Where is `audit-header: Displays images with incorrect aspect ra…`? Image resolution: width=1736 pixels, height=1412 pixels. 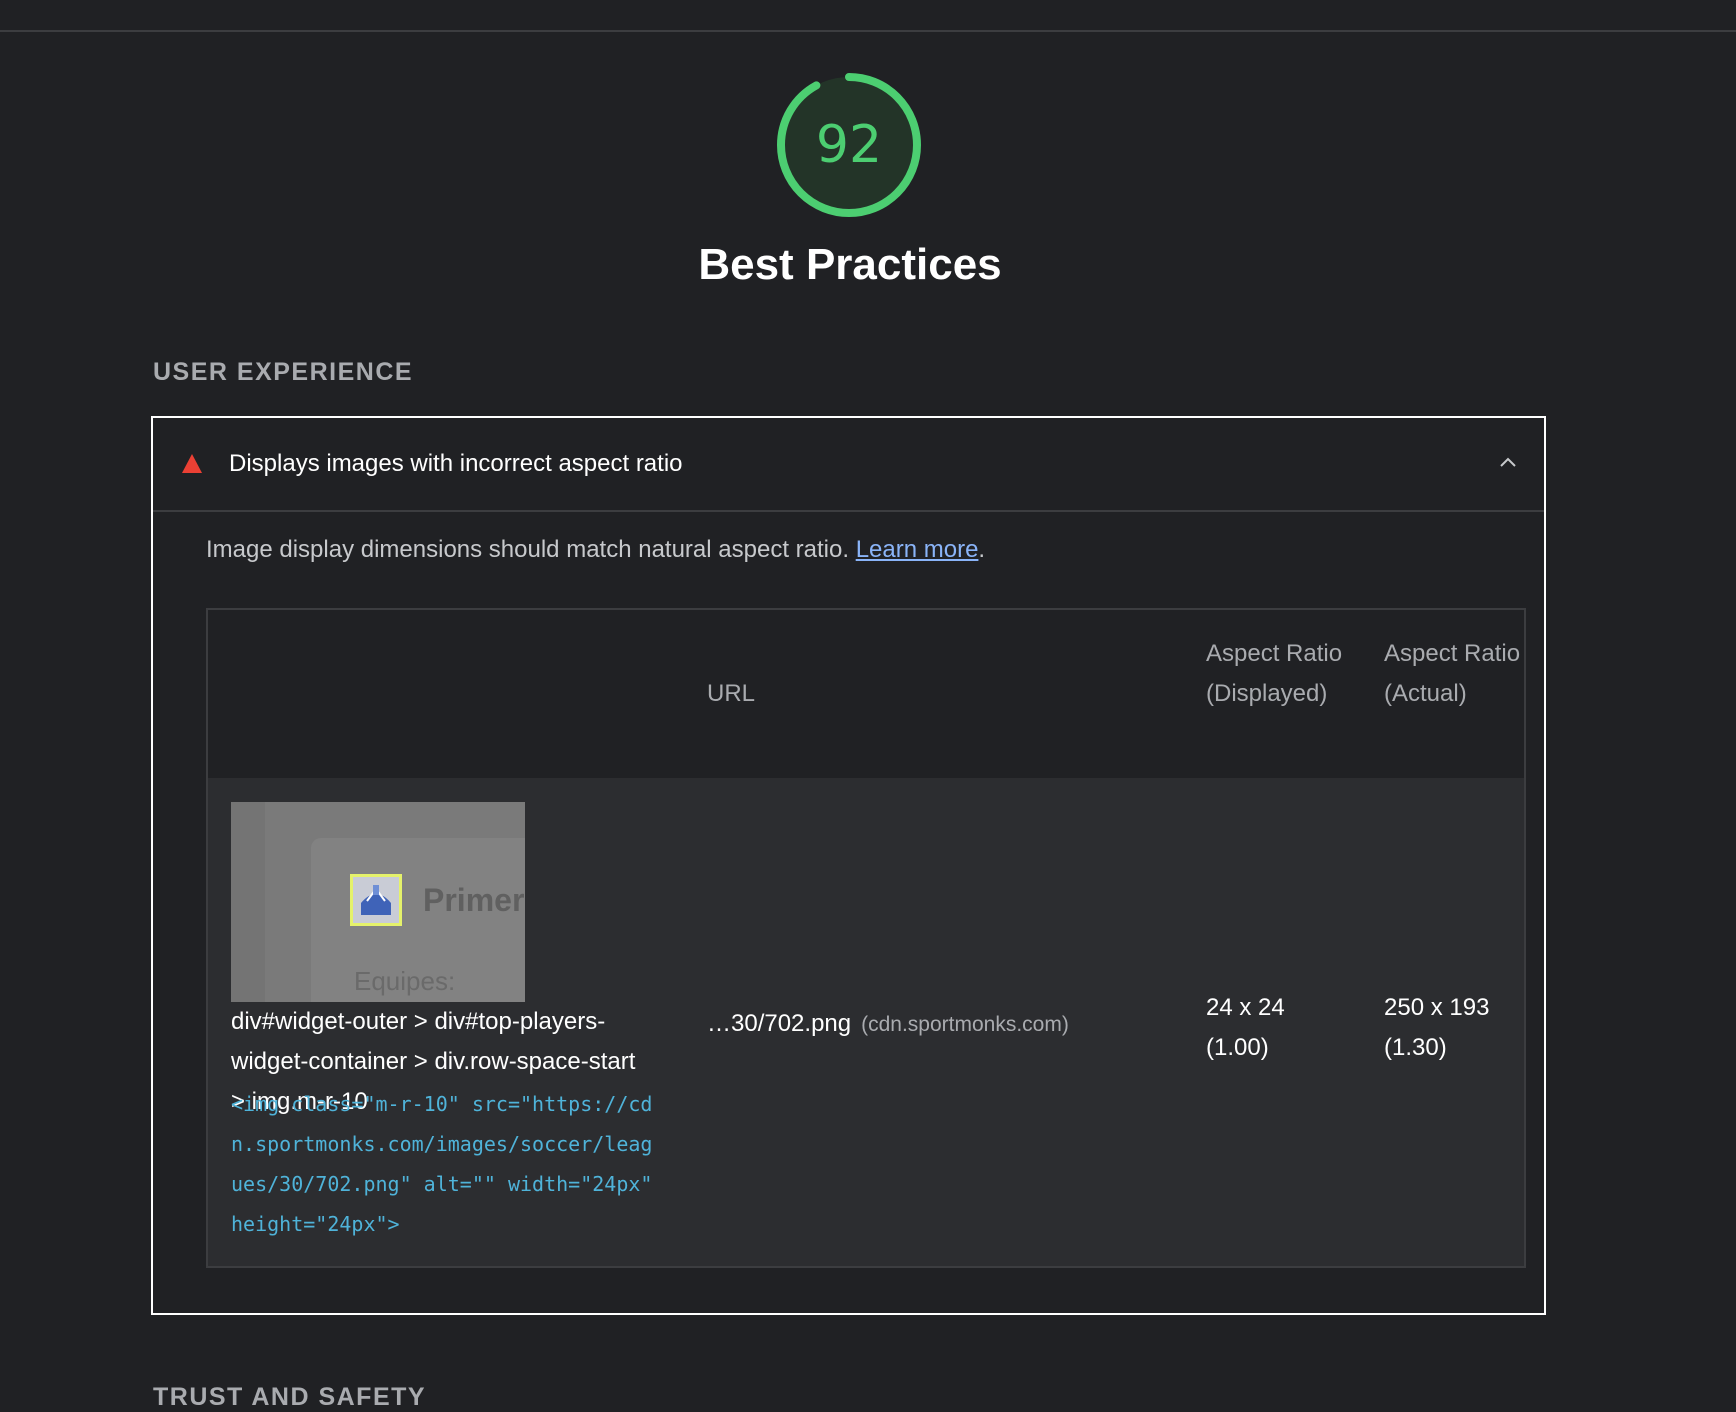 audit-header: Displays images with incorrect aspect ra… is located at coordinates (848, 465).